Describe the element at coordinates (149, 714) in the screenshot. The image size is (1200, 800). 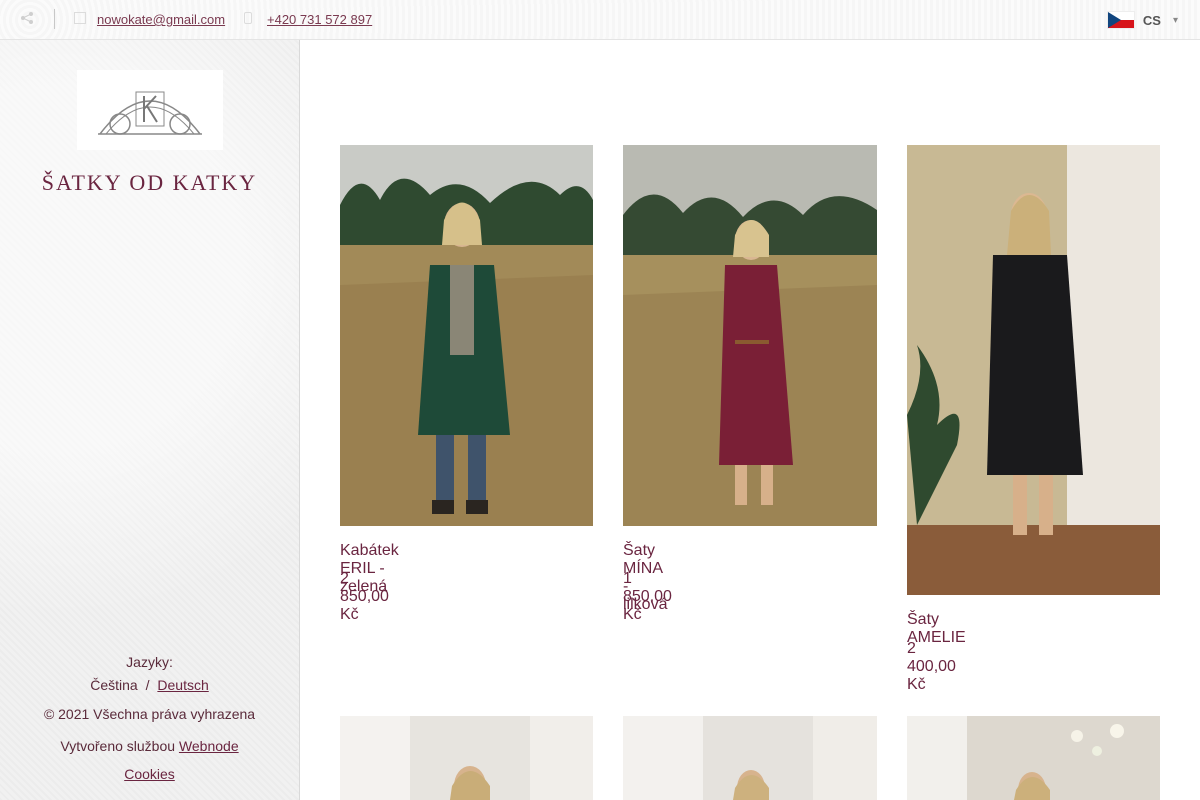
I see `copyright: © 2021 Všechna práva vyhrazena` at that location.